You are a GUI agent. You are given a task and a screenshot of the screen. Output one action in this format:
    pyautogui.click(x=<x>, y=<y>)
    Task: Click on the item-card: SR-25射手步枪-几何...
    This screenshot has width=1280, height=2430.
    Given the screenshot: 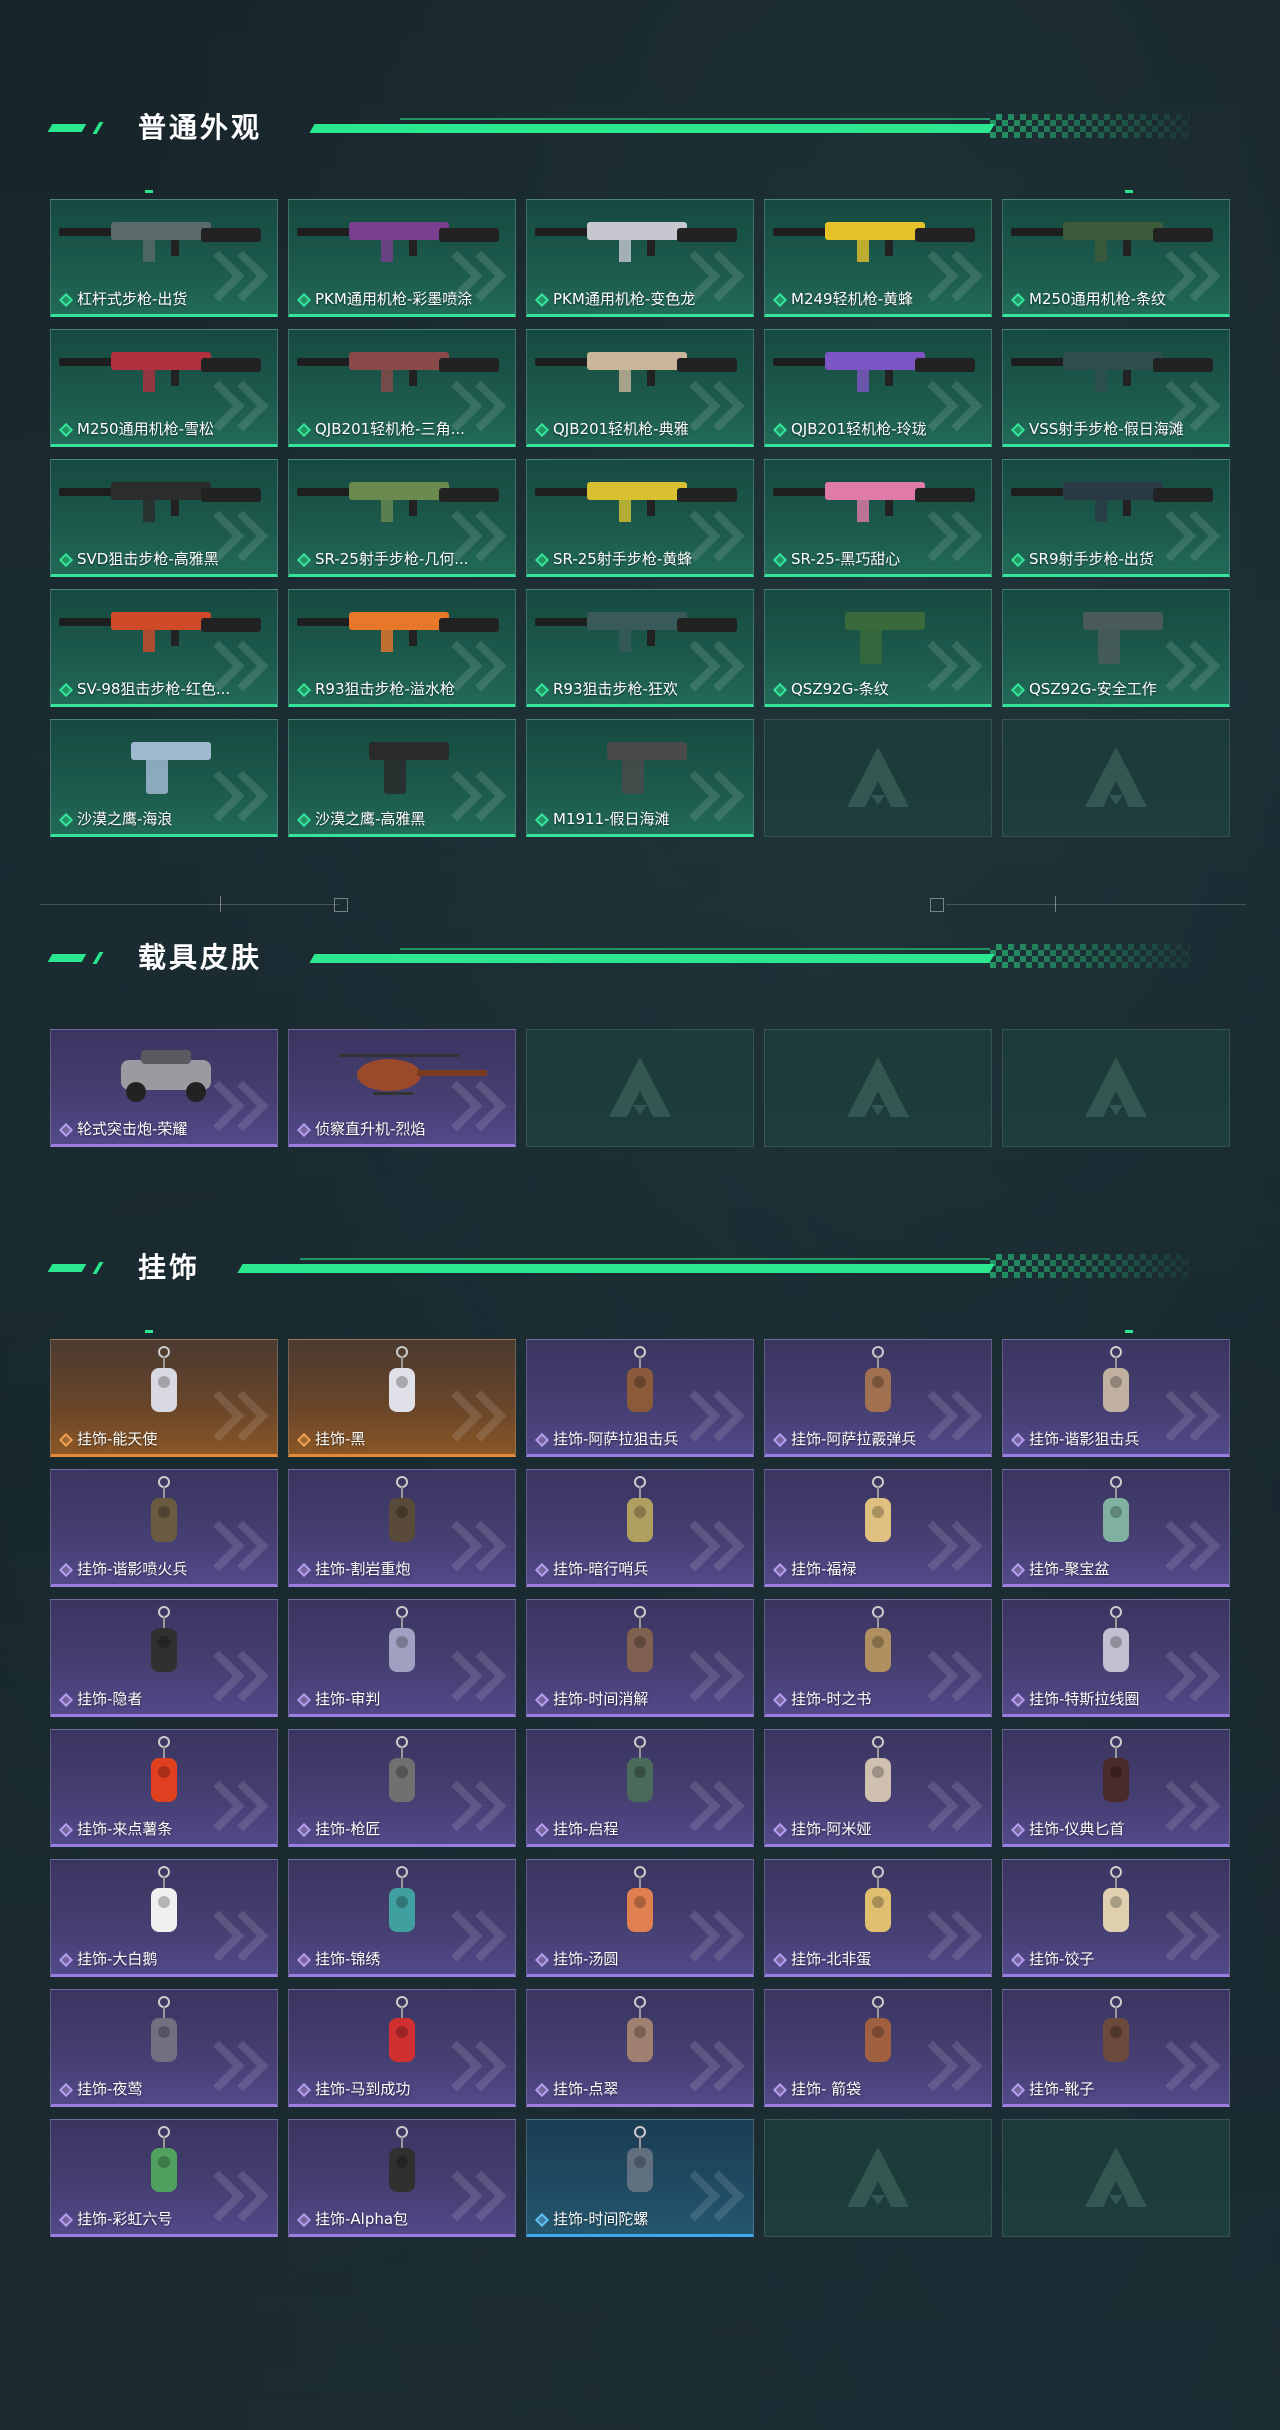 What is the action you would take?
    pyautogui.click(x=402, y=518)
    